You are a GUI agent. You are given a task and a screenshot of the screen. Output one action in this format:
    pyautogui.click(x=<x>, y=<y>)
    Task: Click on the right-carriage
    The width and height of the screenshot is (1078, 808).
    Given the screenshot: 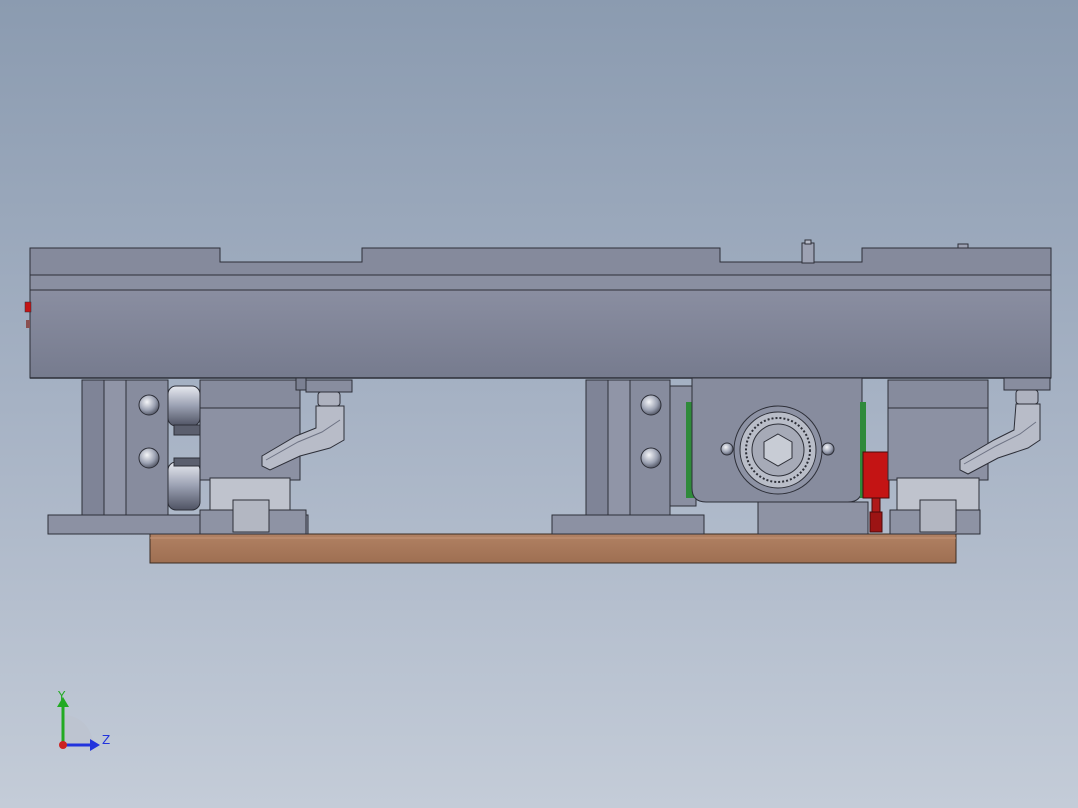 What is the action you would take?
    pyautogui.click(x=801, y=456)
    